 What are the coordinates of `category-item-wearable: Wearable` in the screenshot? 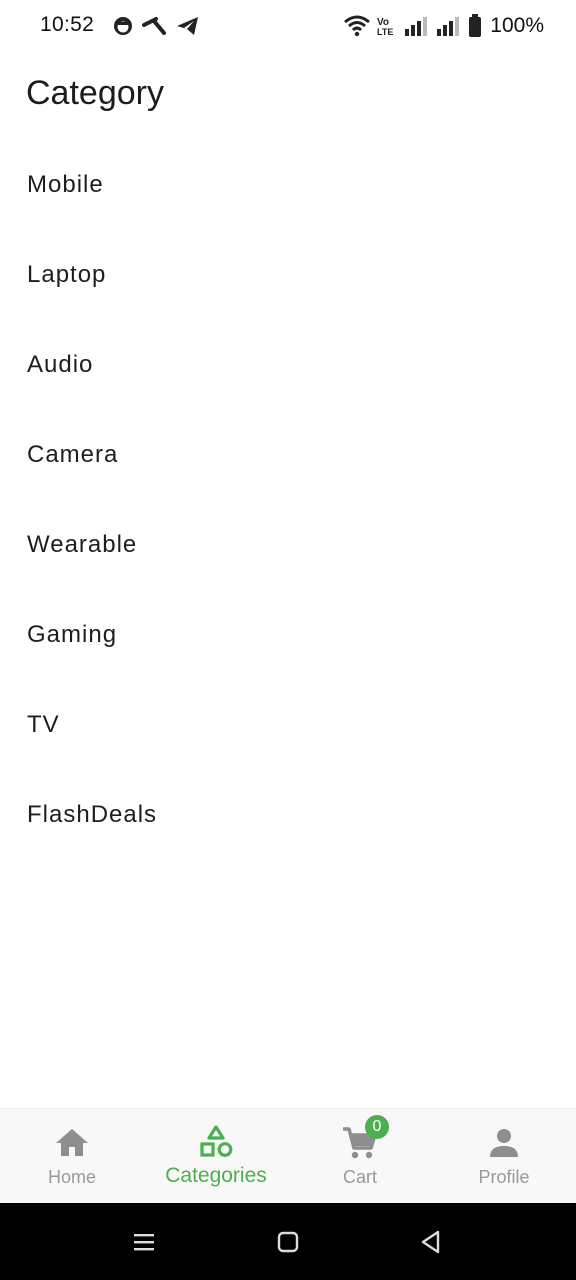 It's located at (288, 545).